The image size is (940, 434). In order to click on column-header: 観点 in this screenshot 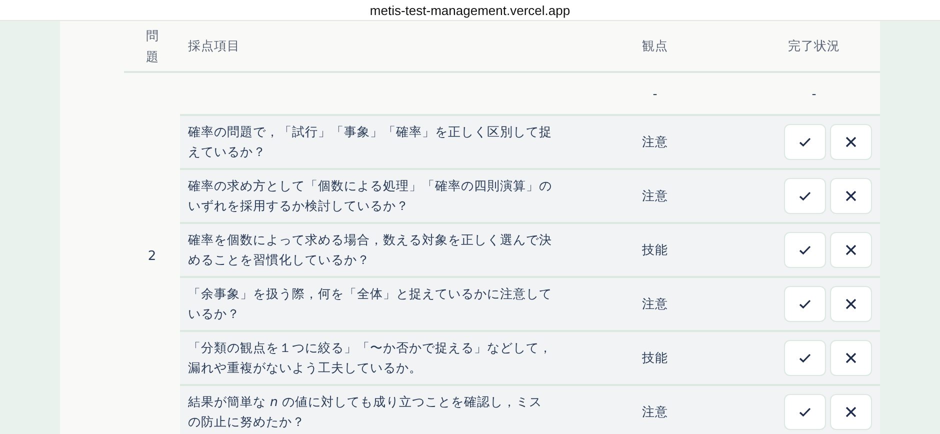, I will do `click(655, 46)`.